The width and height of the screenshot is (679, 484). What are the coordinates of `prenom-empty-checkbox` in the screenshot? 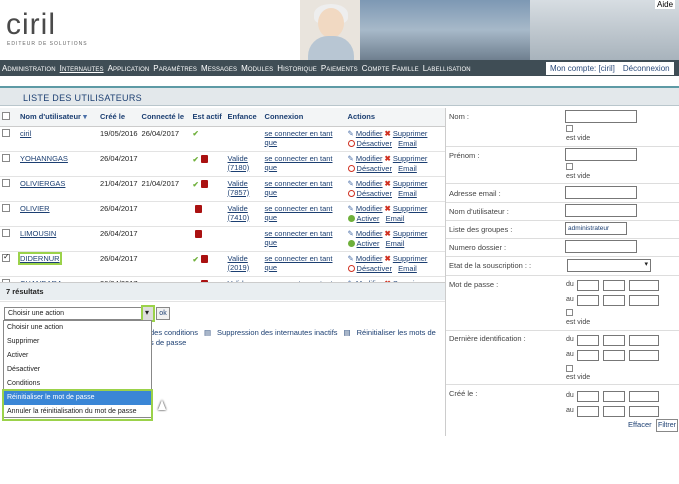 It's located at (569, 166).